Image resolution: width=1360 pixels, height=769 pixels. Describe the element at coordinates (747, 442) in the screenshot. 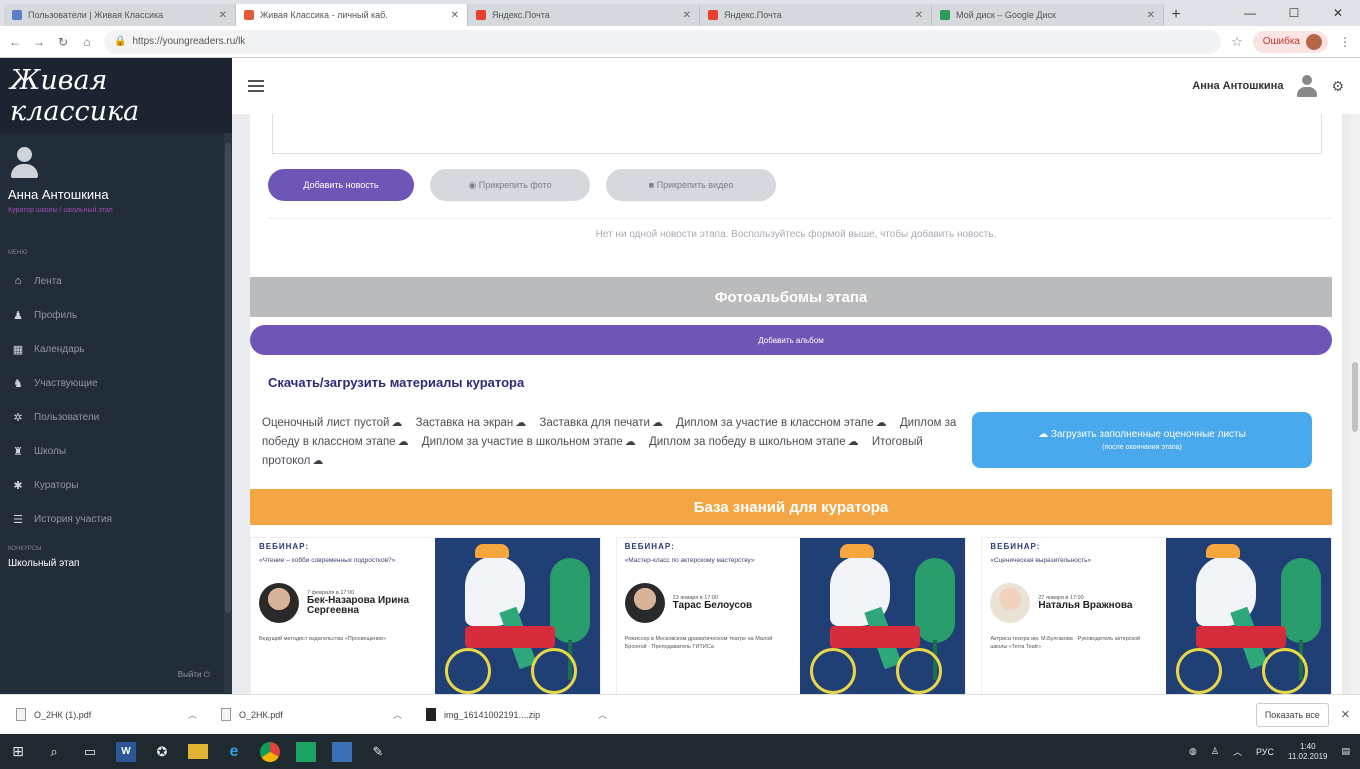

I see `material-link-diploma-school-win: Диплом за победу в школьном этапе` at that location.